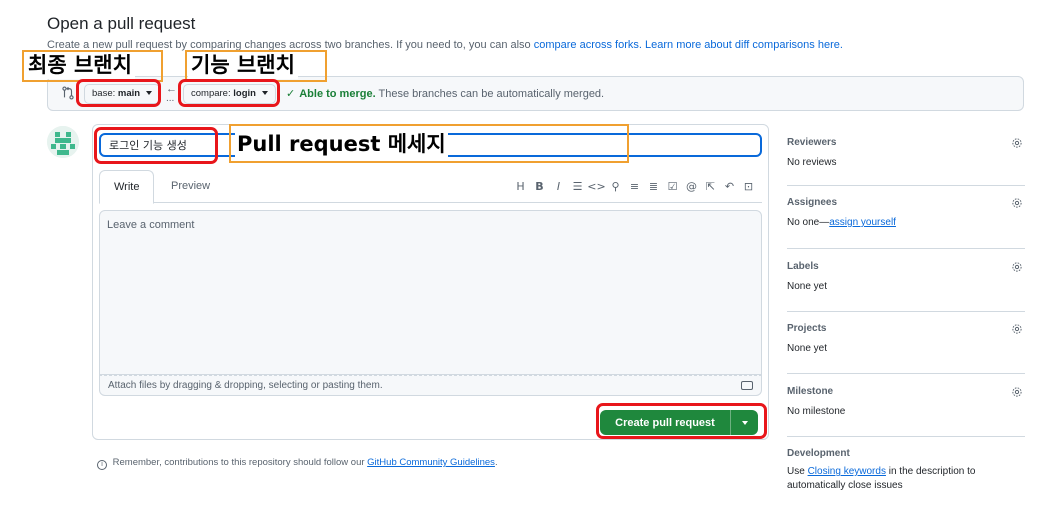 This screenshot has height=507, width=1048. What do you see at coordinates (615, 187) in the screenshot?
I see `link-icon: ⚲` at bounding box center [615, 187].